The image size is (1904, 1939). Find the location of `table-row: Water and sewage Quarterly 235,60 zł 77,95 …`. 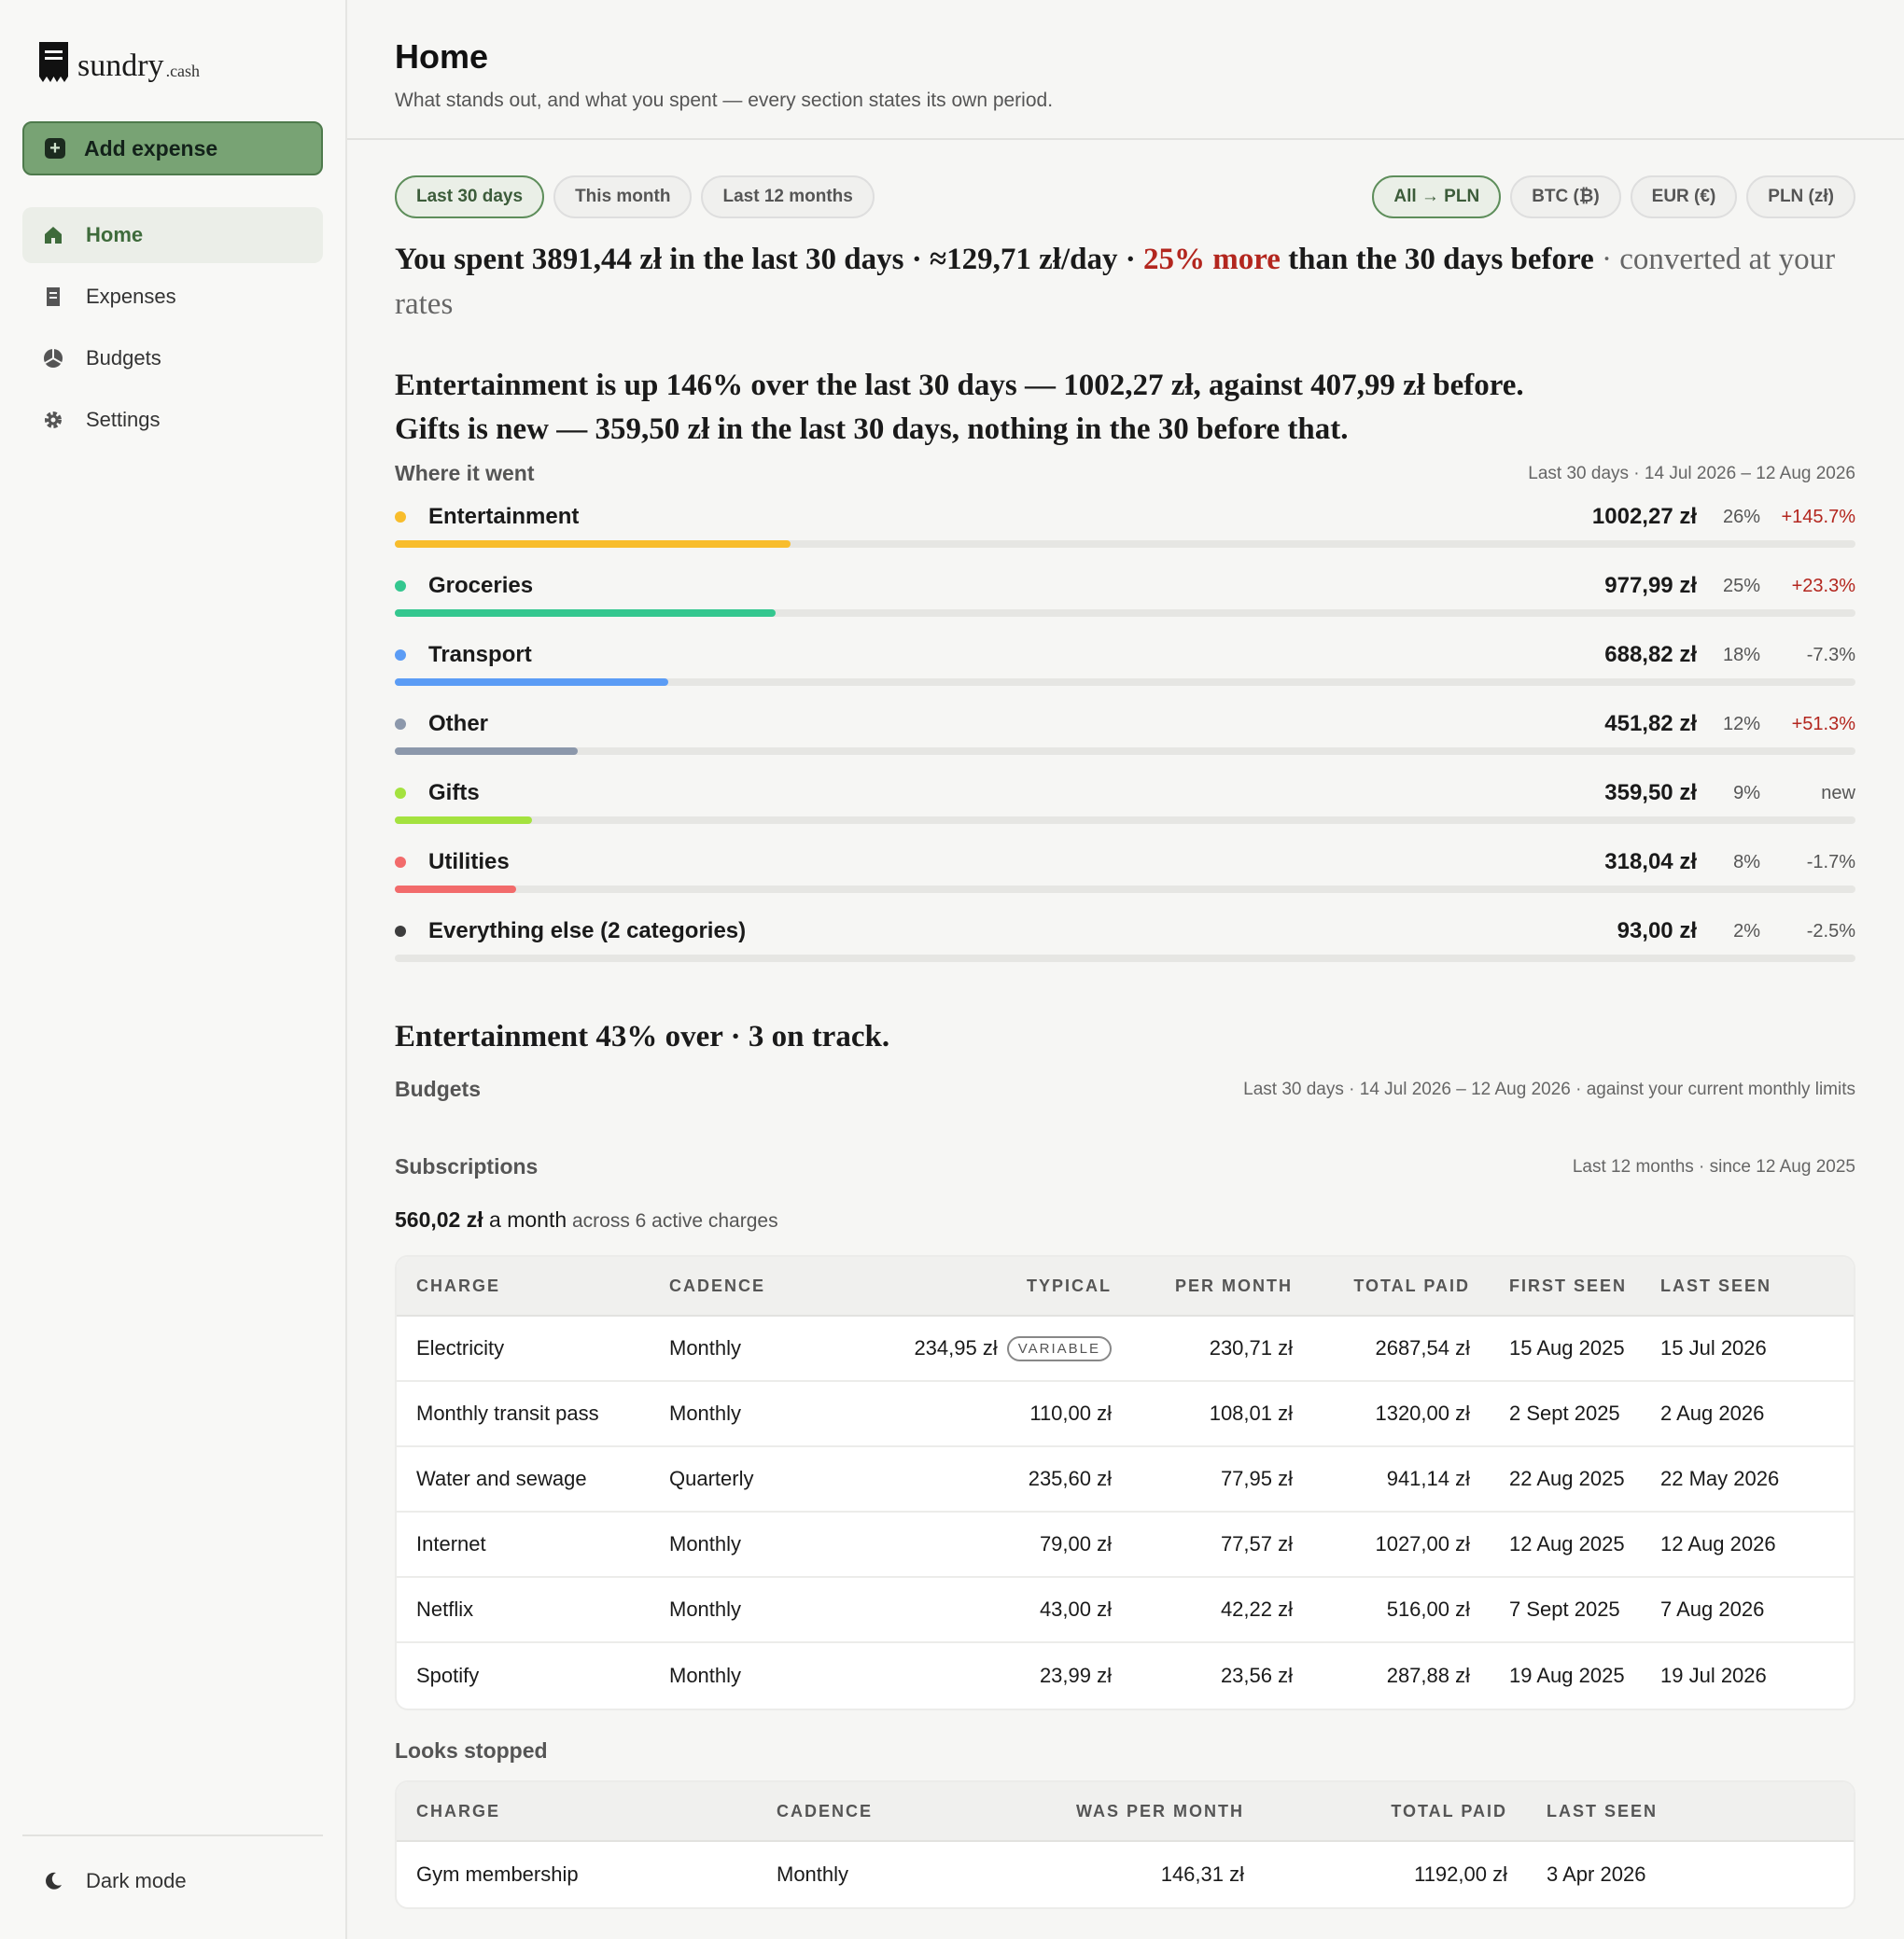

table-row: Water and sewage Quarterly 235,60 zł 77,95 … is located at coordinates (1125, 1480).